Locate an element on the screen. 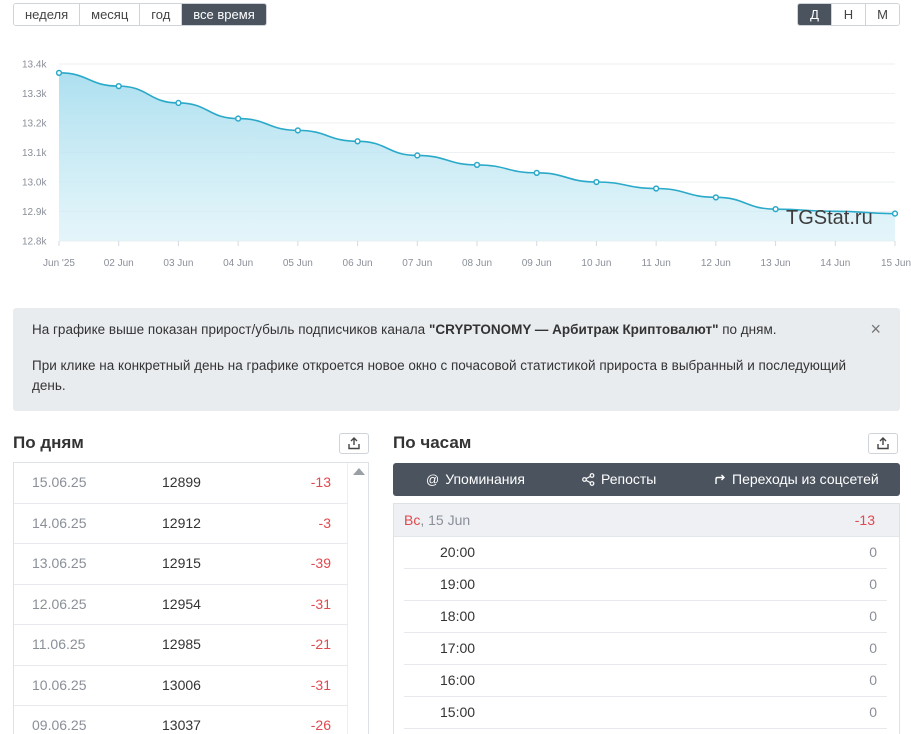 The height and width of the screenshot is (734, 911). upload-icon is located at coordinates (883, 443).